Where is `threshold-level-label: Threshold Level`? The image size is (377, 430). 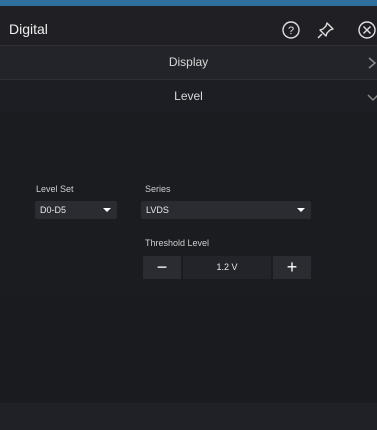
threshold-level-label: Threshold Level is located at coordinates (177, 243).